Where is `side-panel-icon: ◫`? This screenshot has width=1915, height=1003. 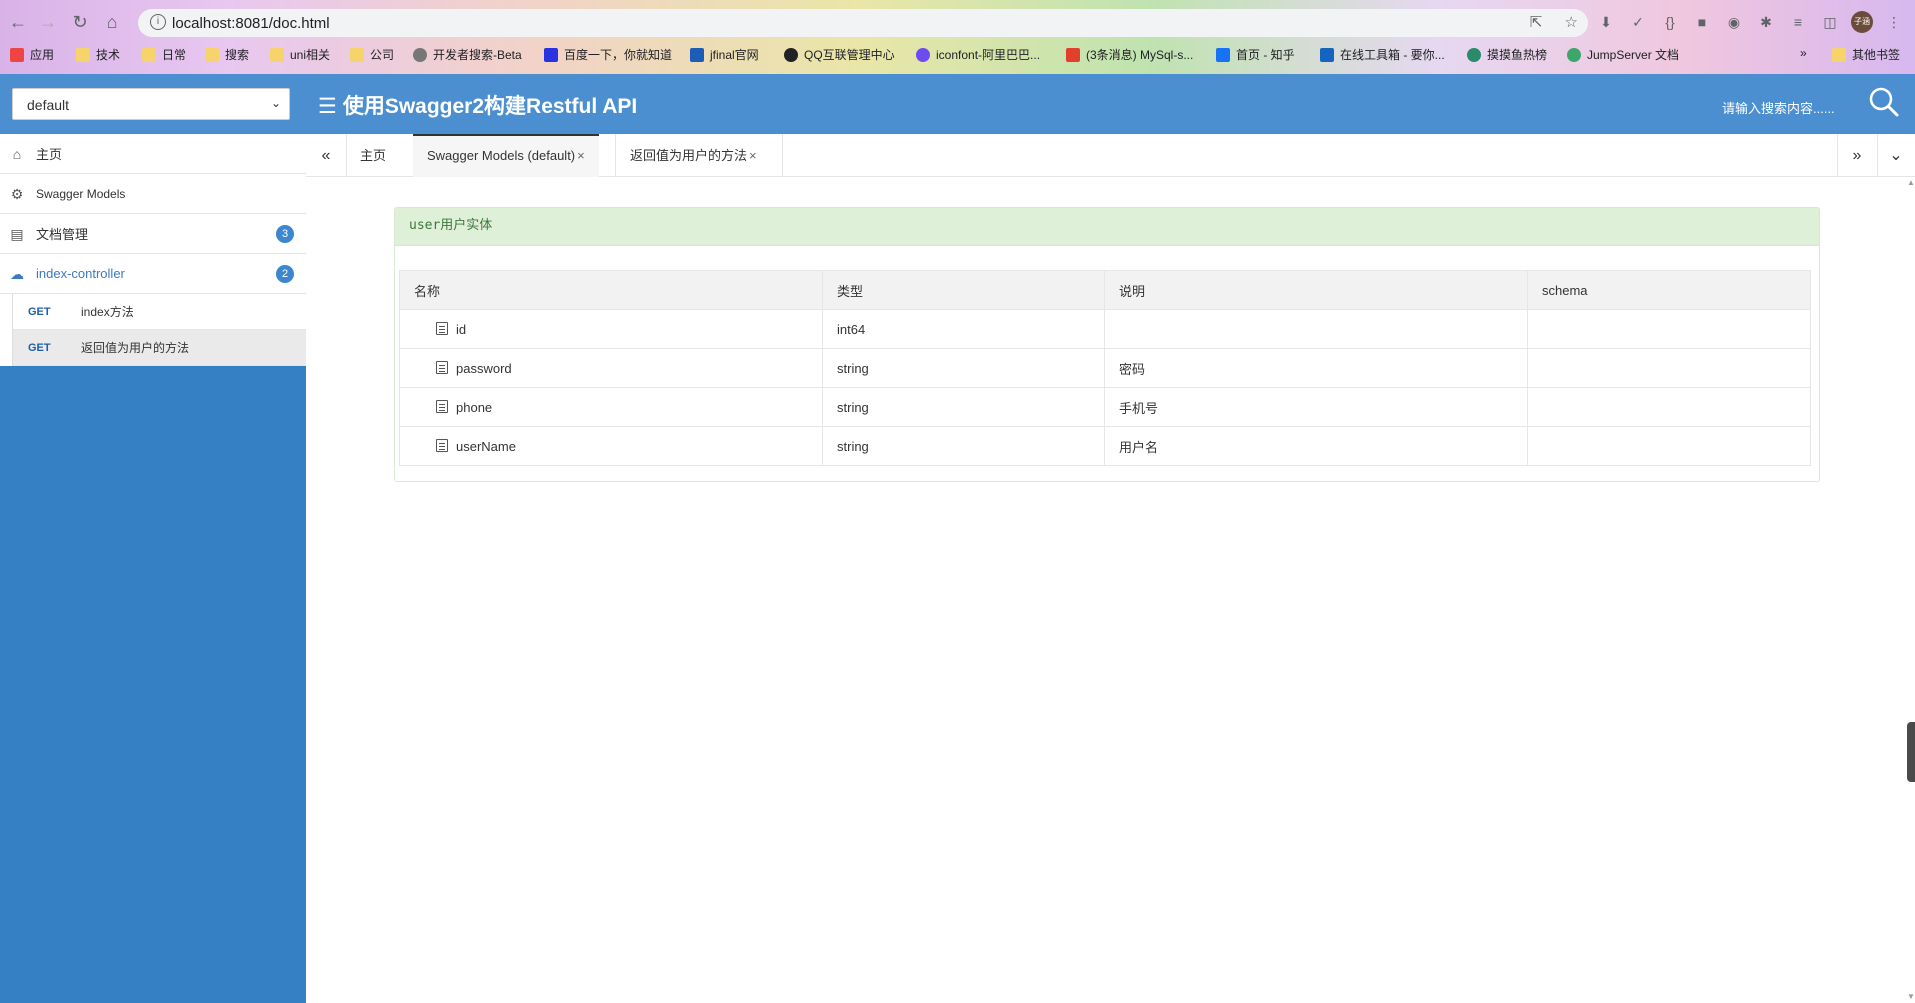 side-panel-icon: ◫ is located at coordinates (1830, 22).